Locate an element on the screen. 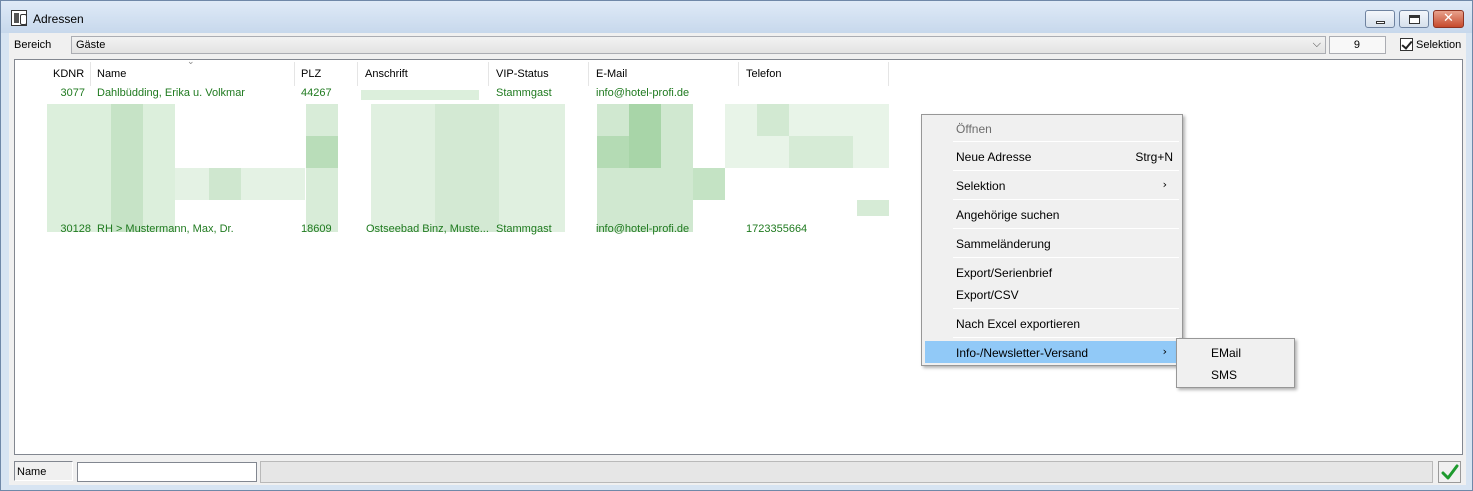  cell-plz: 18609 is located at coordinates (316, 229).